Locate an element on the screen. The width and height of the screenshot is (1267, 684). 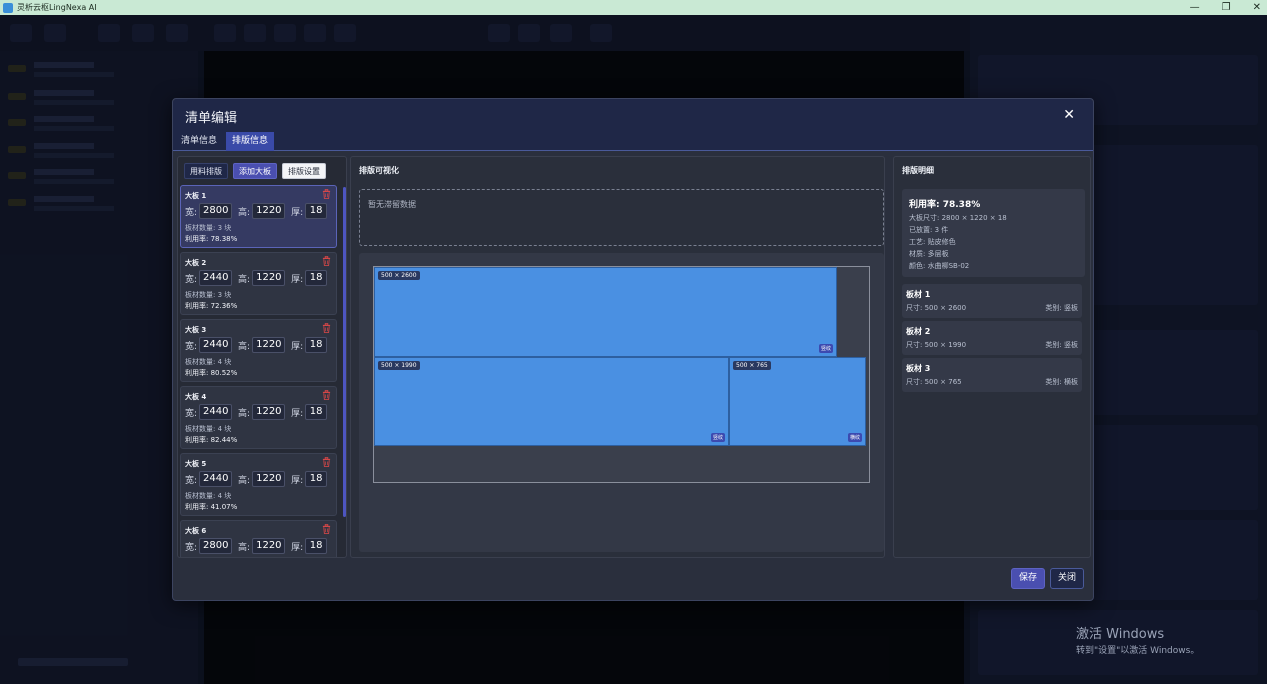
piece-detail-item: 板材 2 尺寸: 500 × 1990 类别: 竖板 is located at coordinates (992, 338).